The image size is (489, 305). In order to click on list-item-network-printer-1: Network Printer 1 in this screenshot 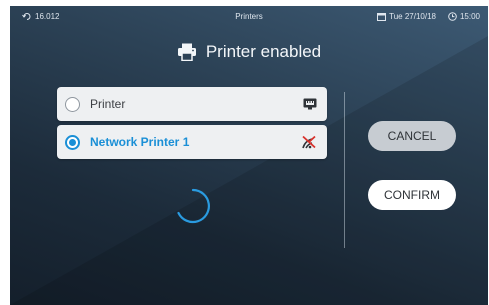, I will do `click(192, 142)`.